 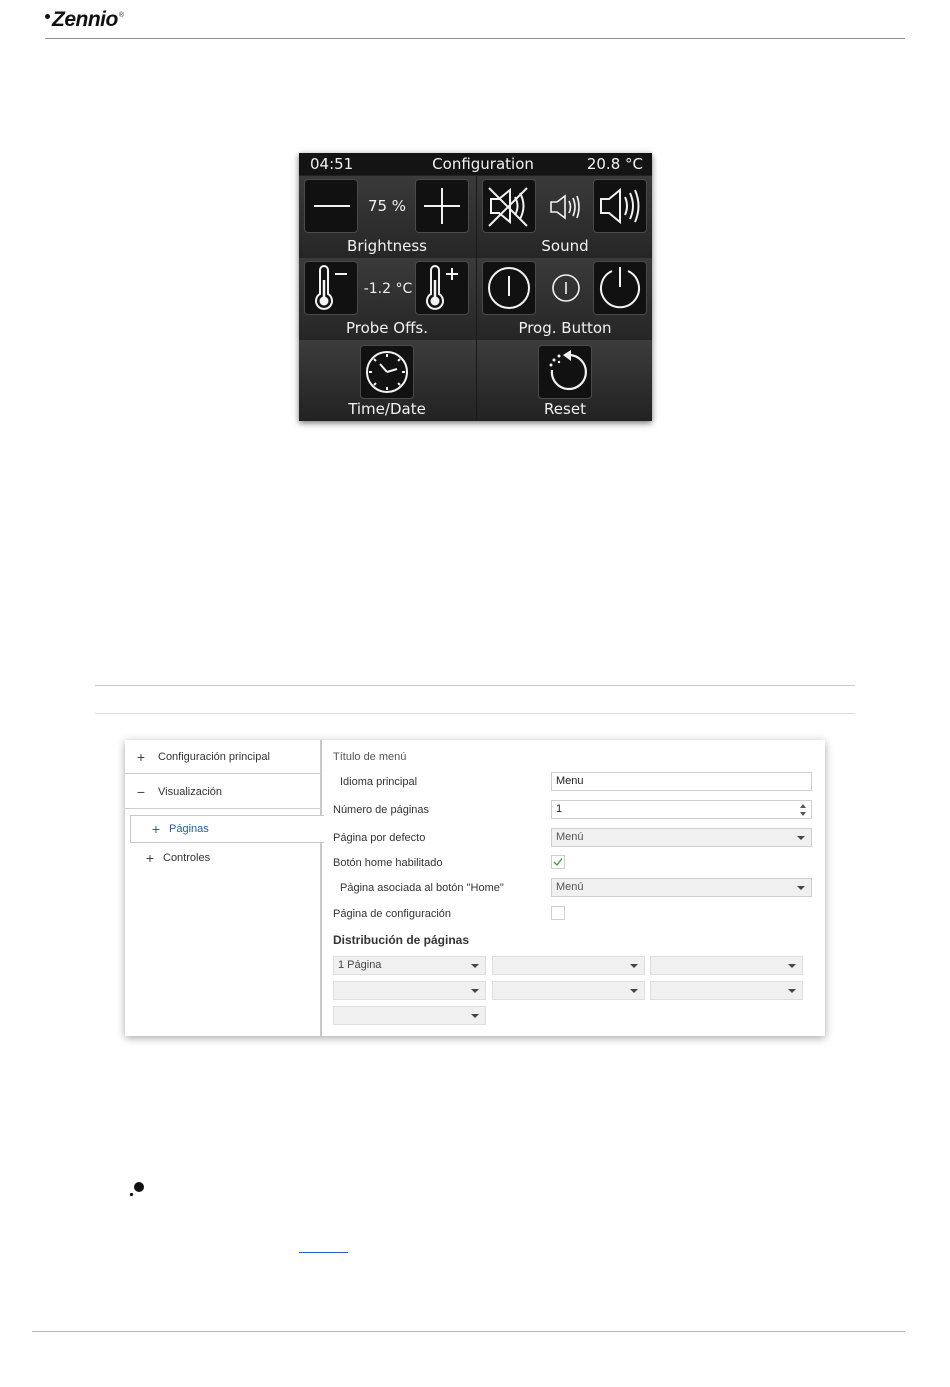 I want to click on config-page-checkbox, so click(x=558, y=913).